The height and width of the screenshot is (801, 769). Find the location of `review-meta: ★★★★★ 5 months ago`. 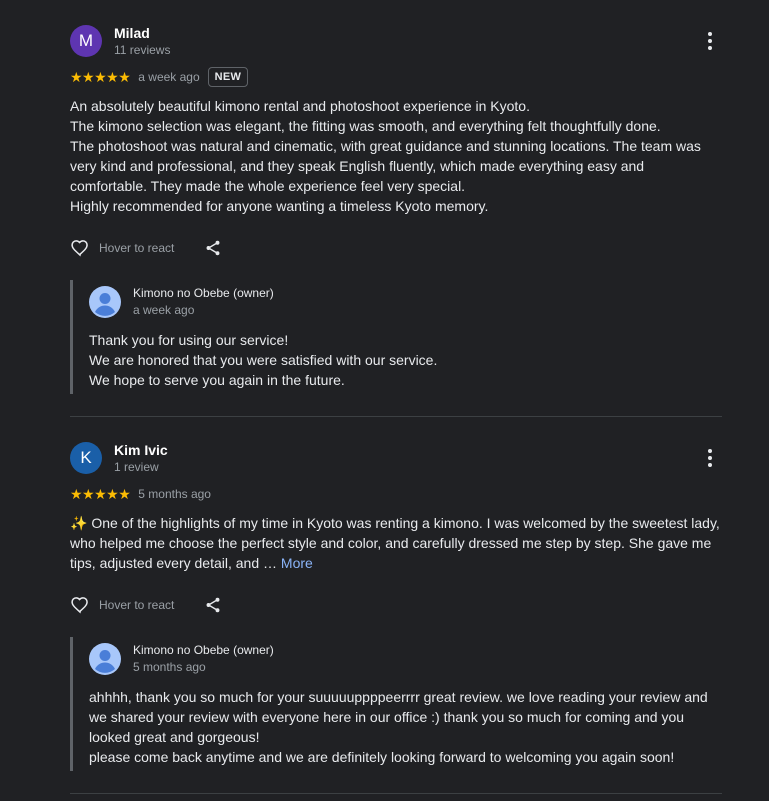

review-meta: ★★★★★ 5 months ago is located at coordinates (396, 494).